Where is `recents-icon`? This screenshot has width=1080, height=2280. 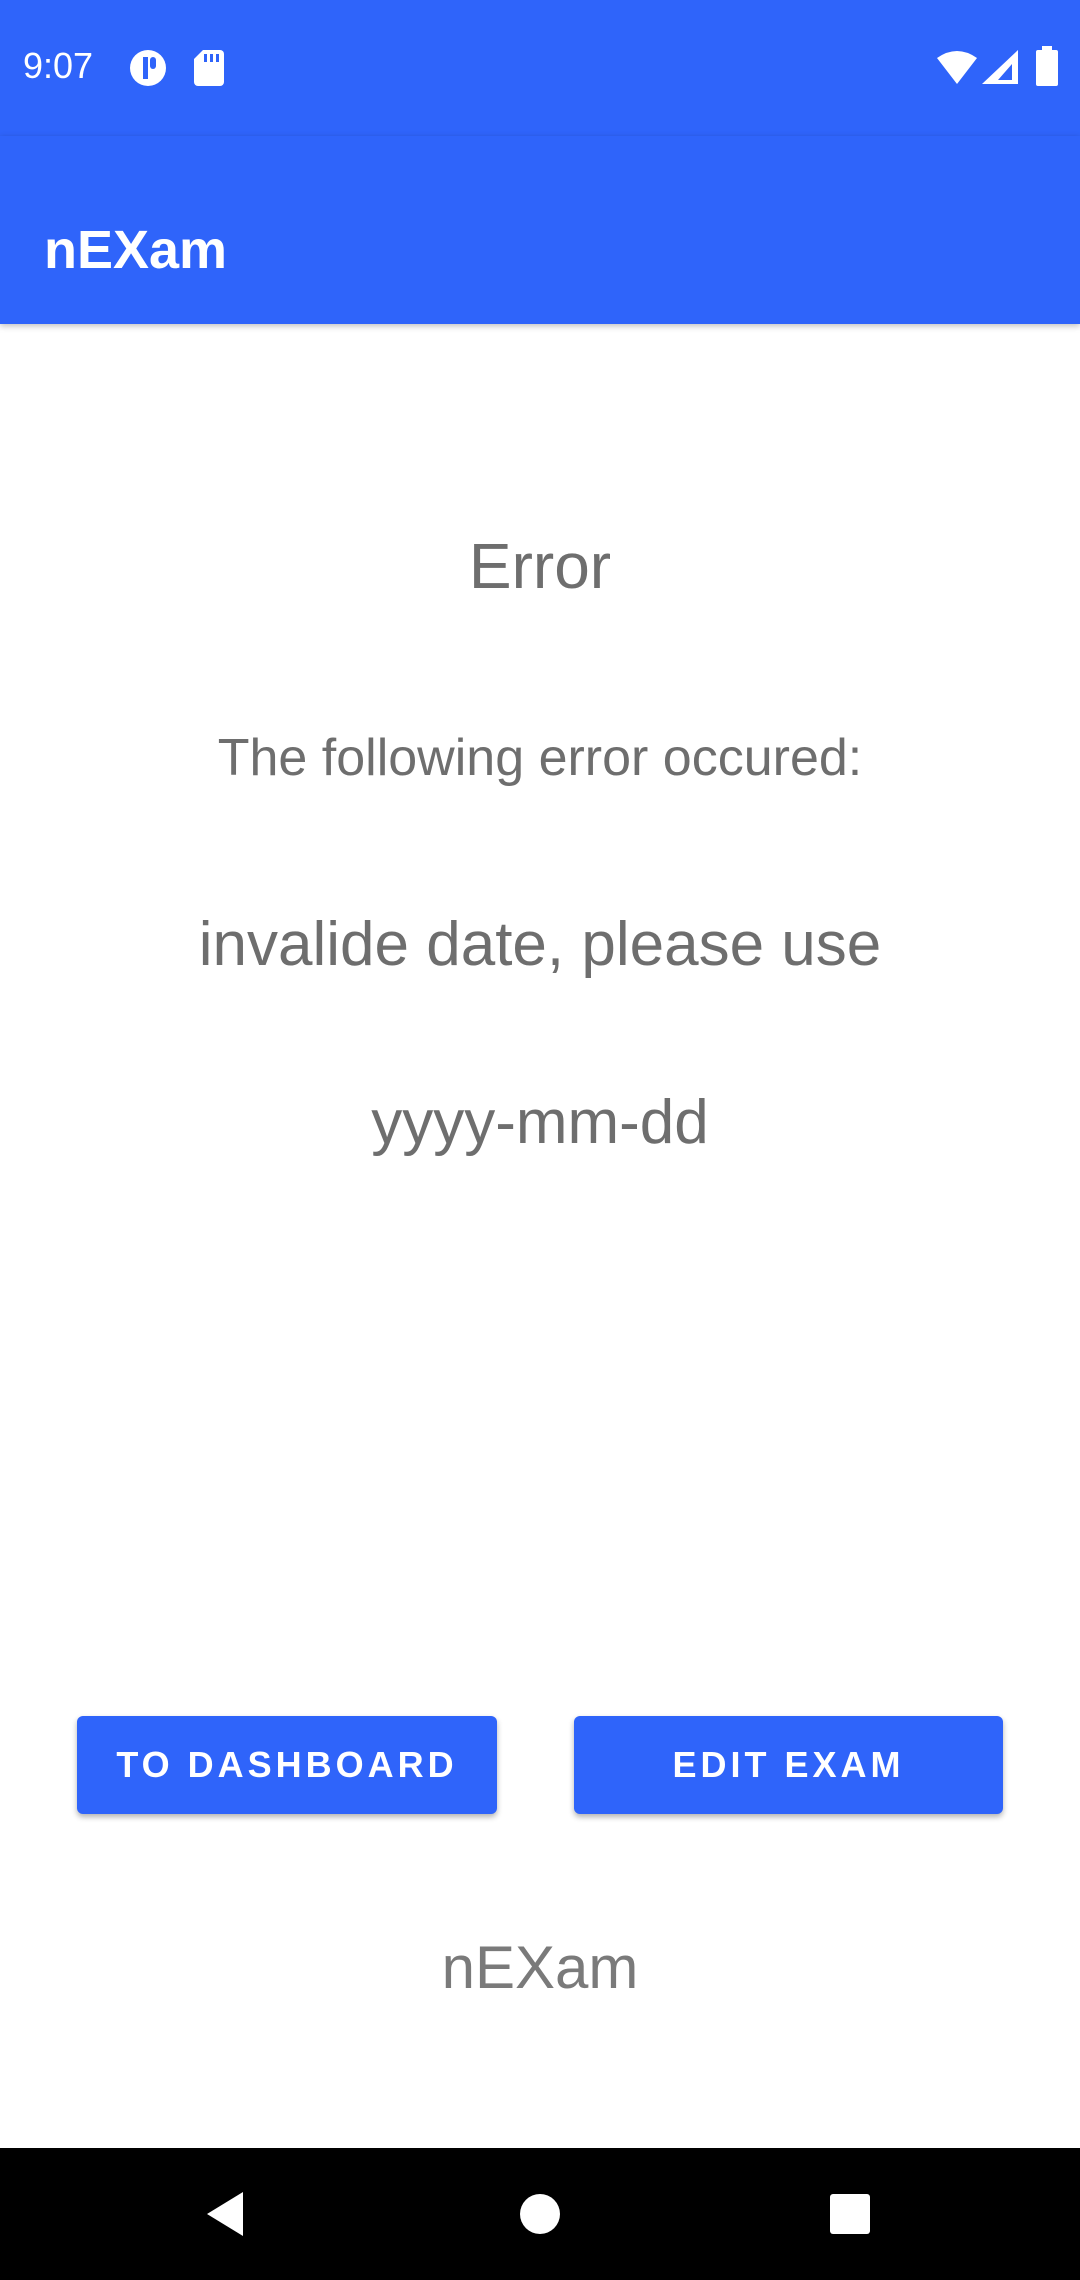
recents-icon is located at coordinates (850, 2214).